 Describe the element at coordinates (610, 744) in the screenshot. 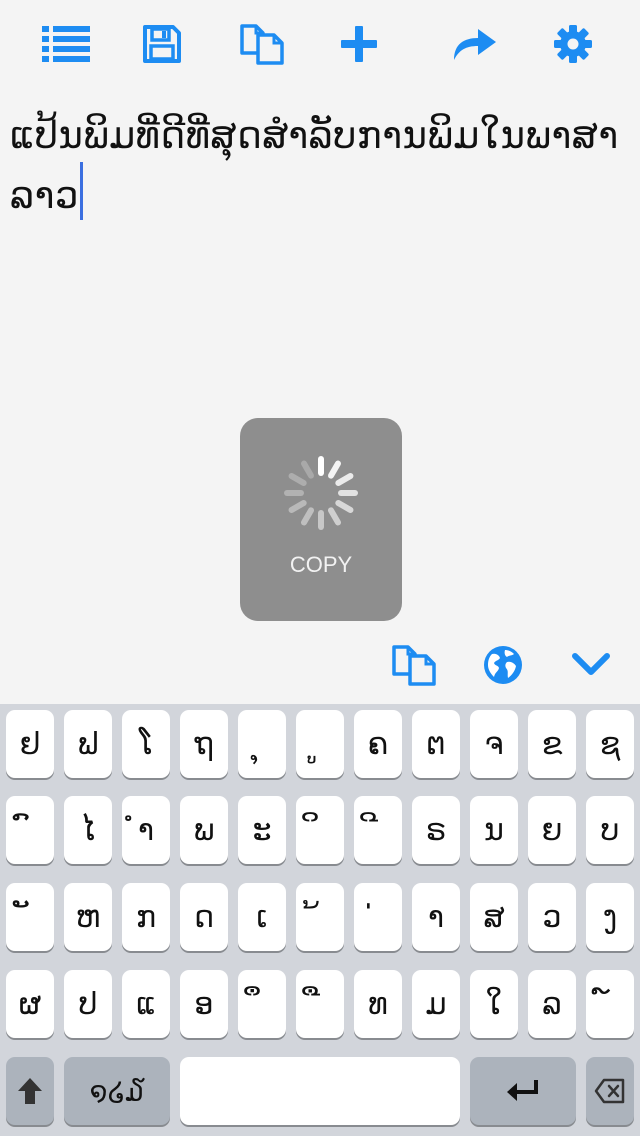

I see `key: ຊ` at that location.